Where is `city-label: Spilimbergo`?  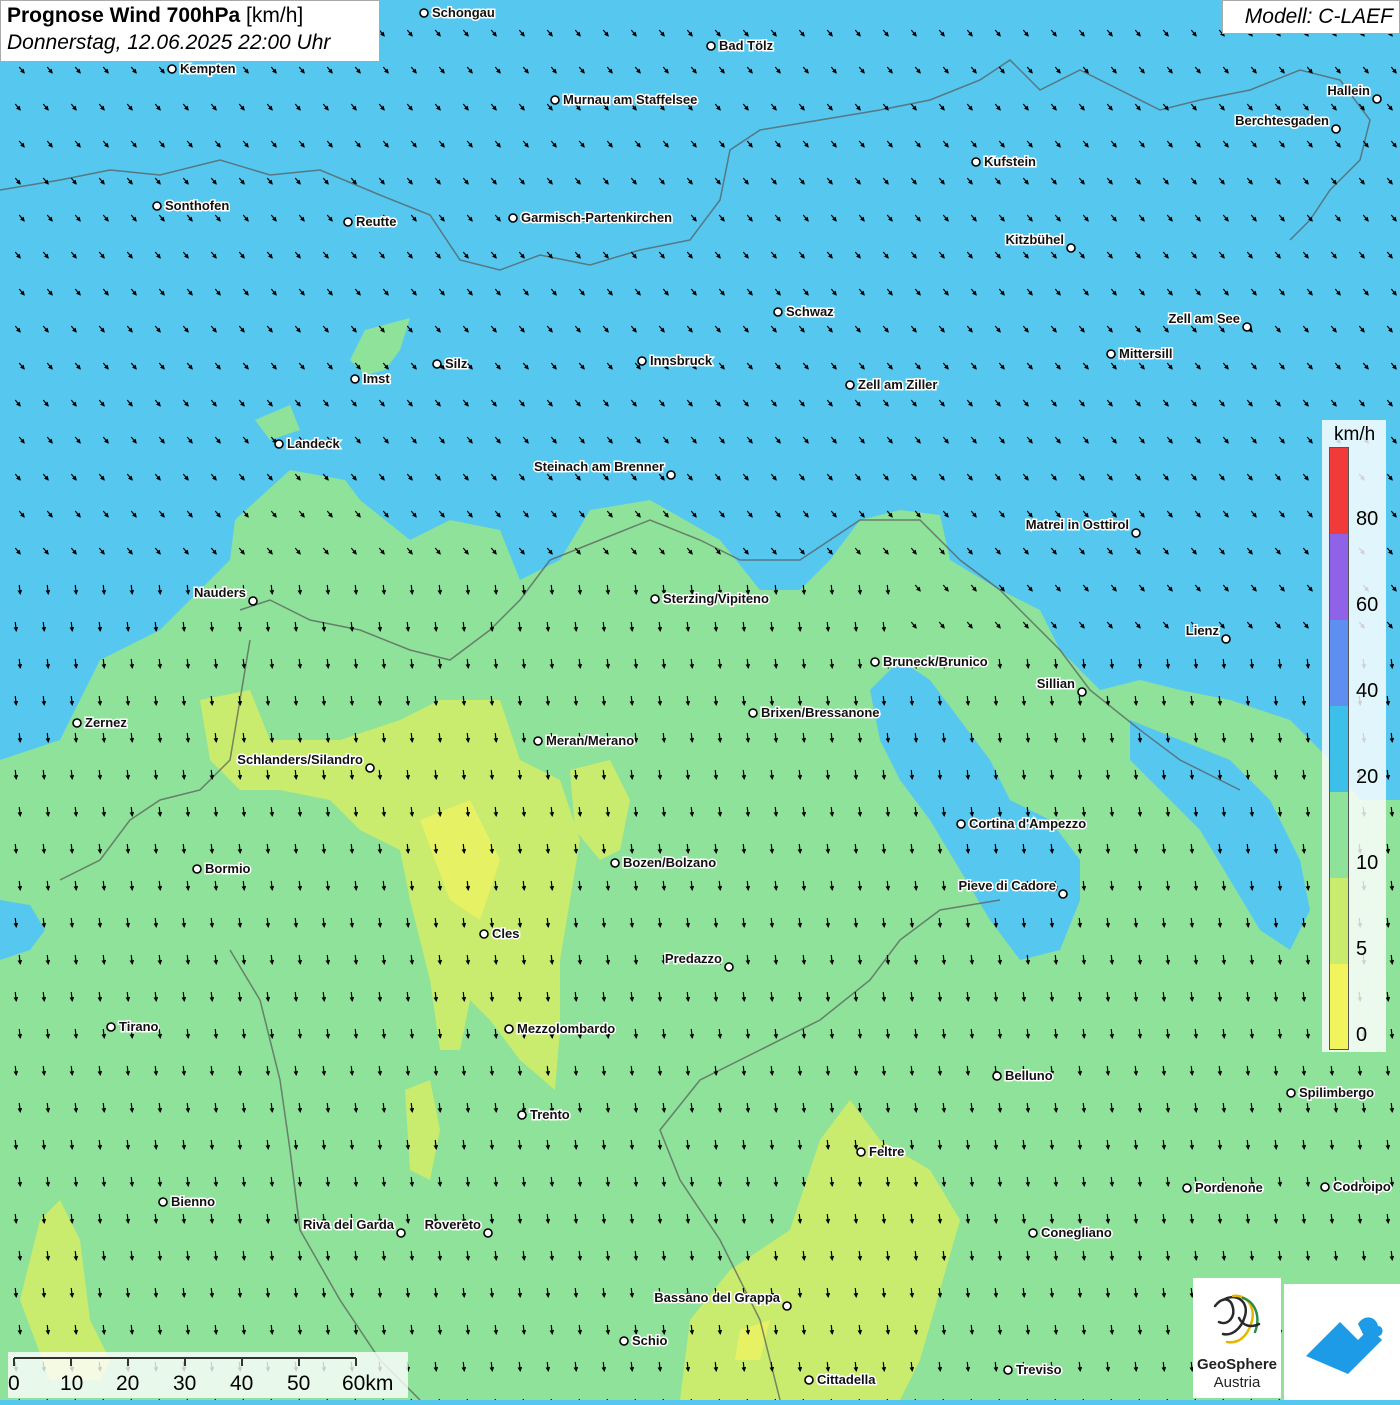 city-label: Spilimbergo is located at coordinates (1336, 1092).